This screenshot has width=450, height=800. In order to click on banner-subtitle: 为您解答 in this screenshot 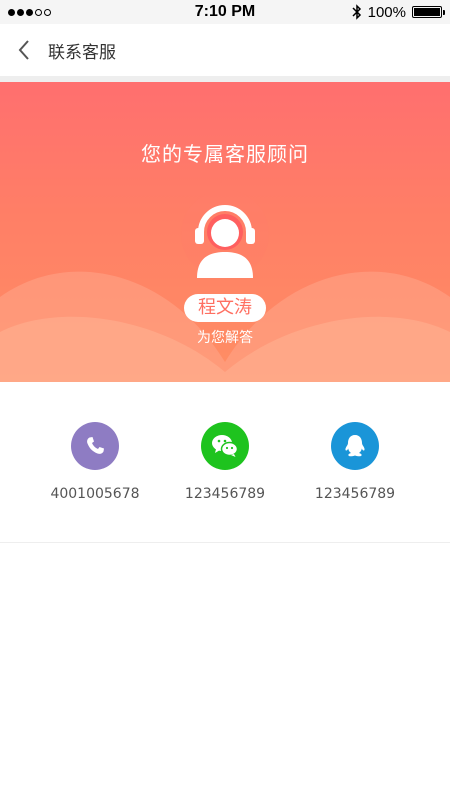, I will do `click(225, 338)`.